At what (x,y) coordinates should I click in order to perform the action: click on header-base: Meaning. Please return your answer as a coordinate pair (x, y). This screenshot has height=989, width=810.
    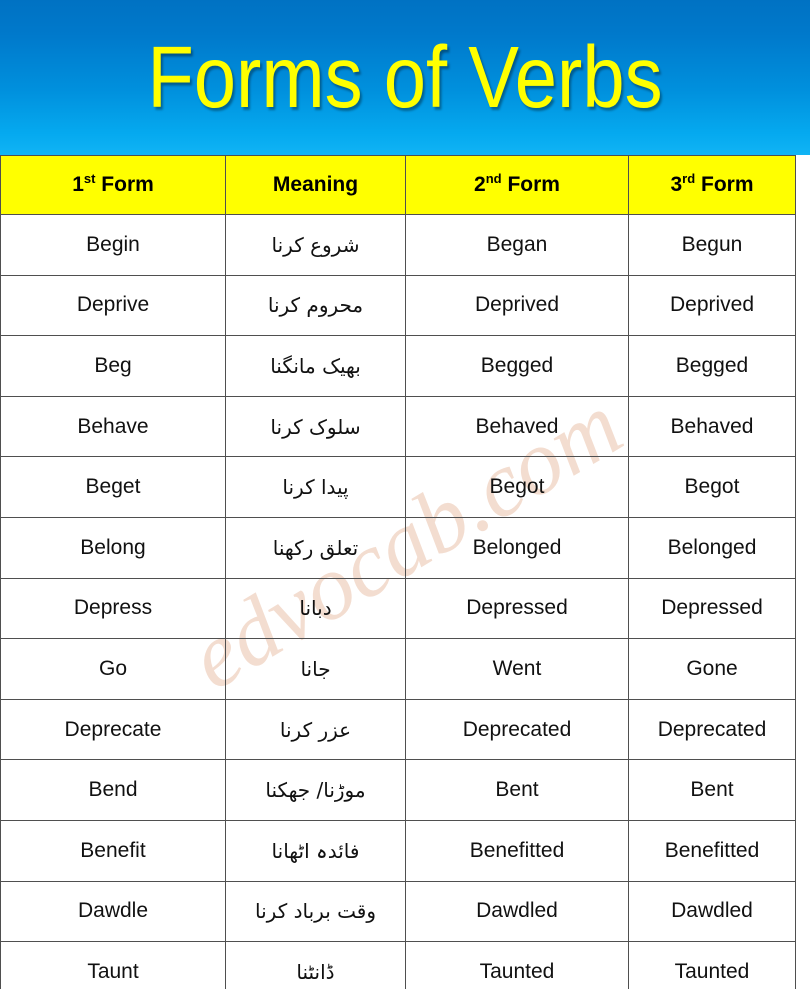
    Looking at the image, I should click on (315, 184).